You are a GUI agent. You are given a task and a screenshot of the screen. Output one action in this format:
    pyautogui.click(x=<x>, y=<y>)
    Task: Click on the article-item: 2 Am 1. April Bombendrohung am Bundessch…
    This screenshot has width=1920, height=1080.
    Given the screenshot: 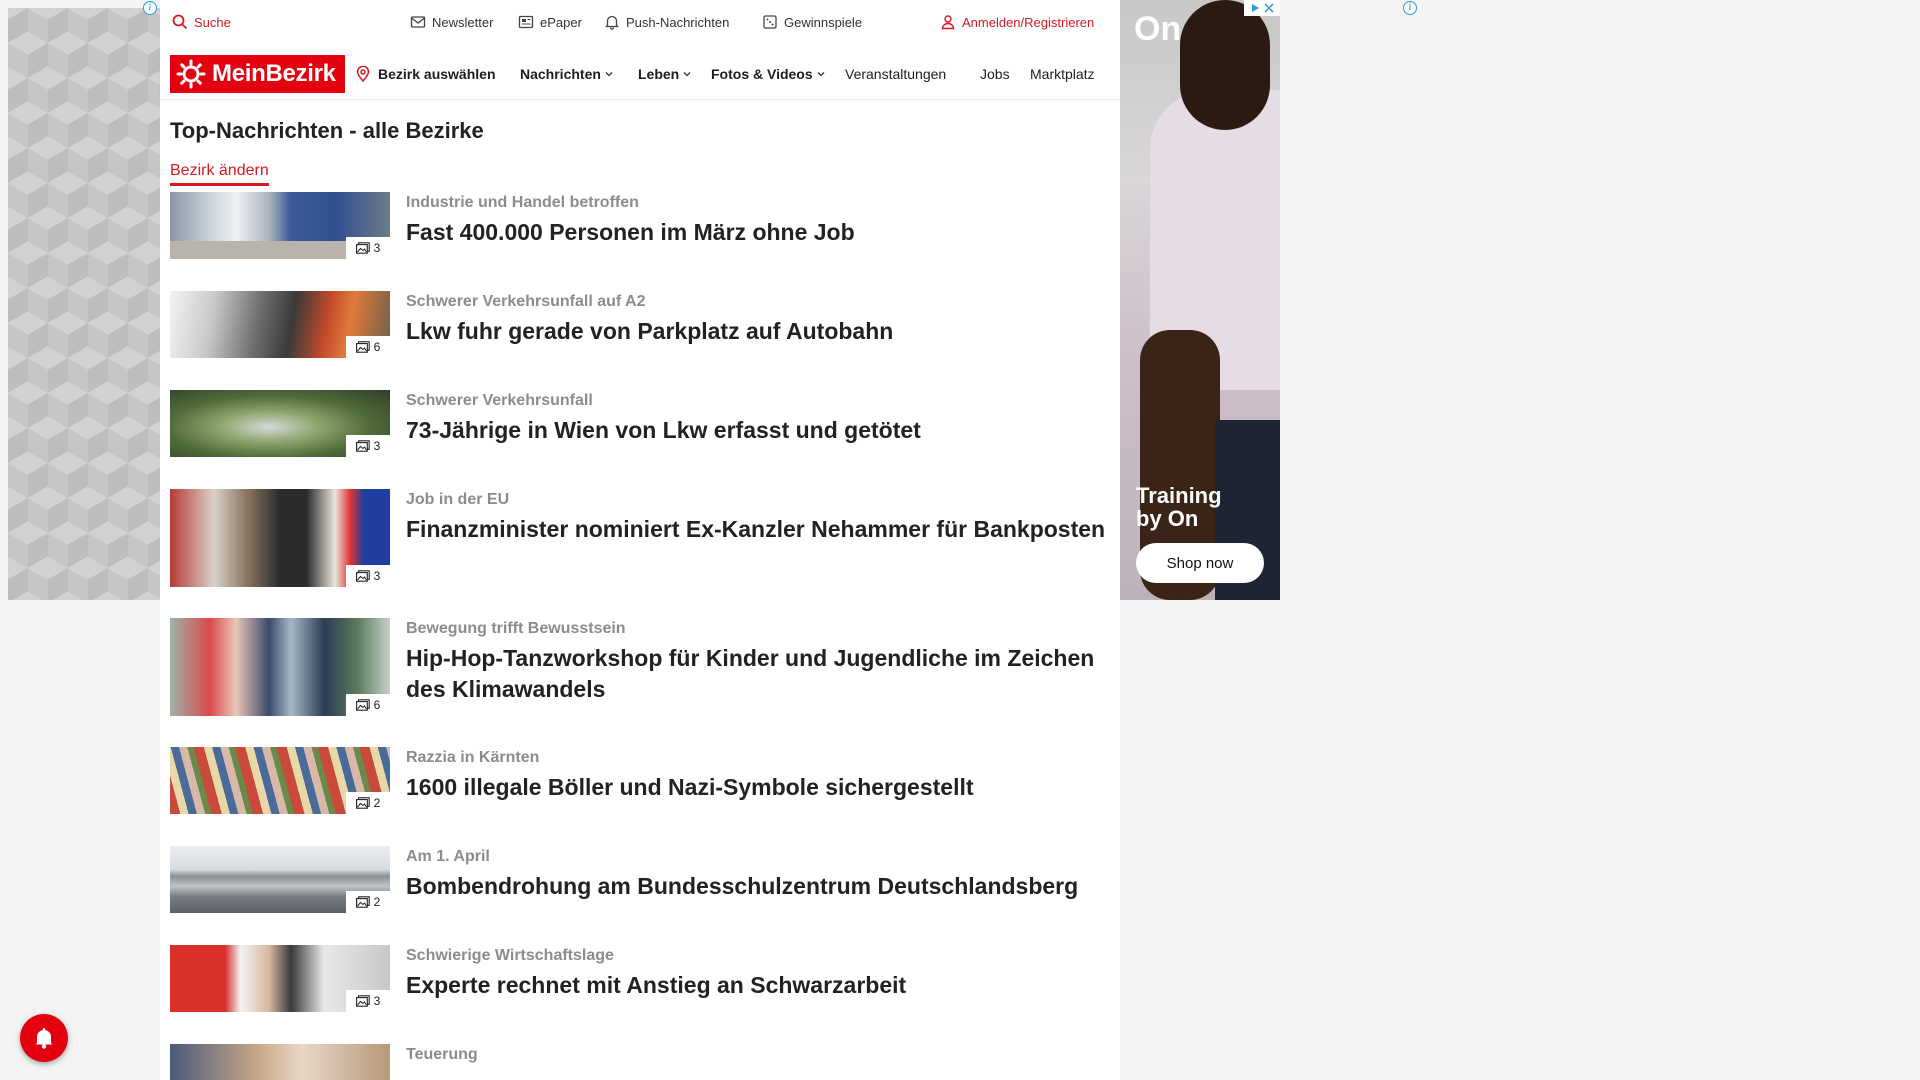 What is the action you would take?
    pyautogui.click(x=635, y=879)
    